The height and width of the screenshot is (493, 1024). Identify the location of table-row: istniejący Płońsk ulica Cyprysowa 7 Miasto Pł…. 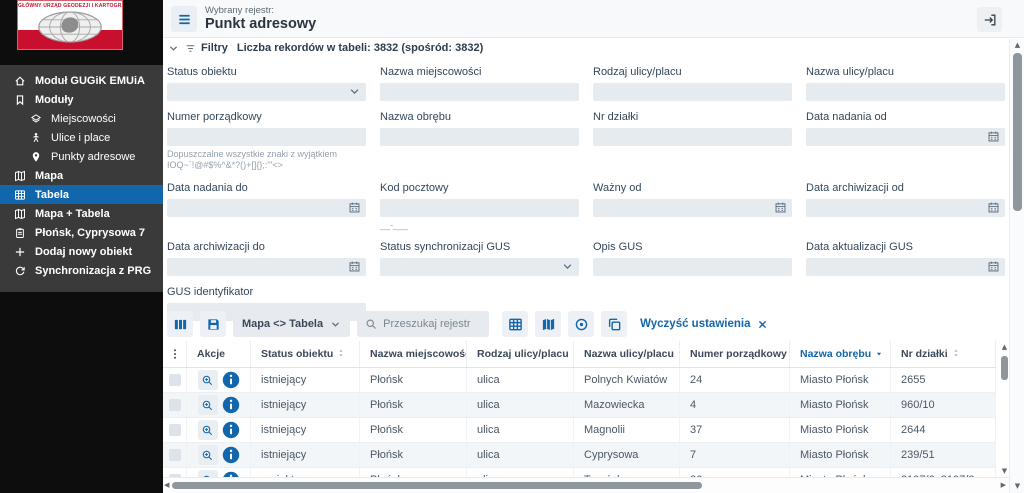
(579, 455).